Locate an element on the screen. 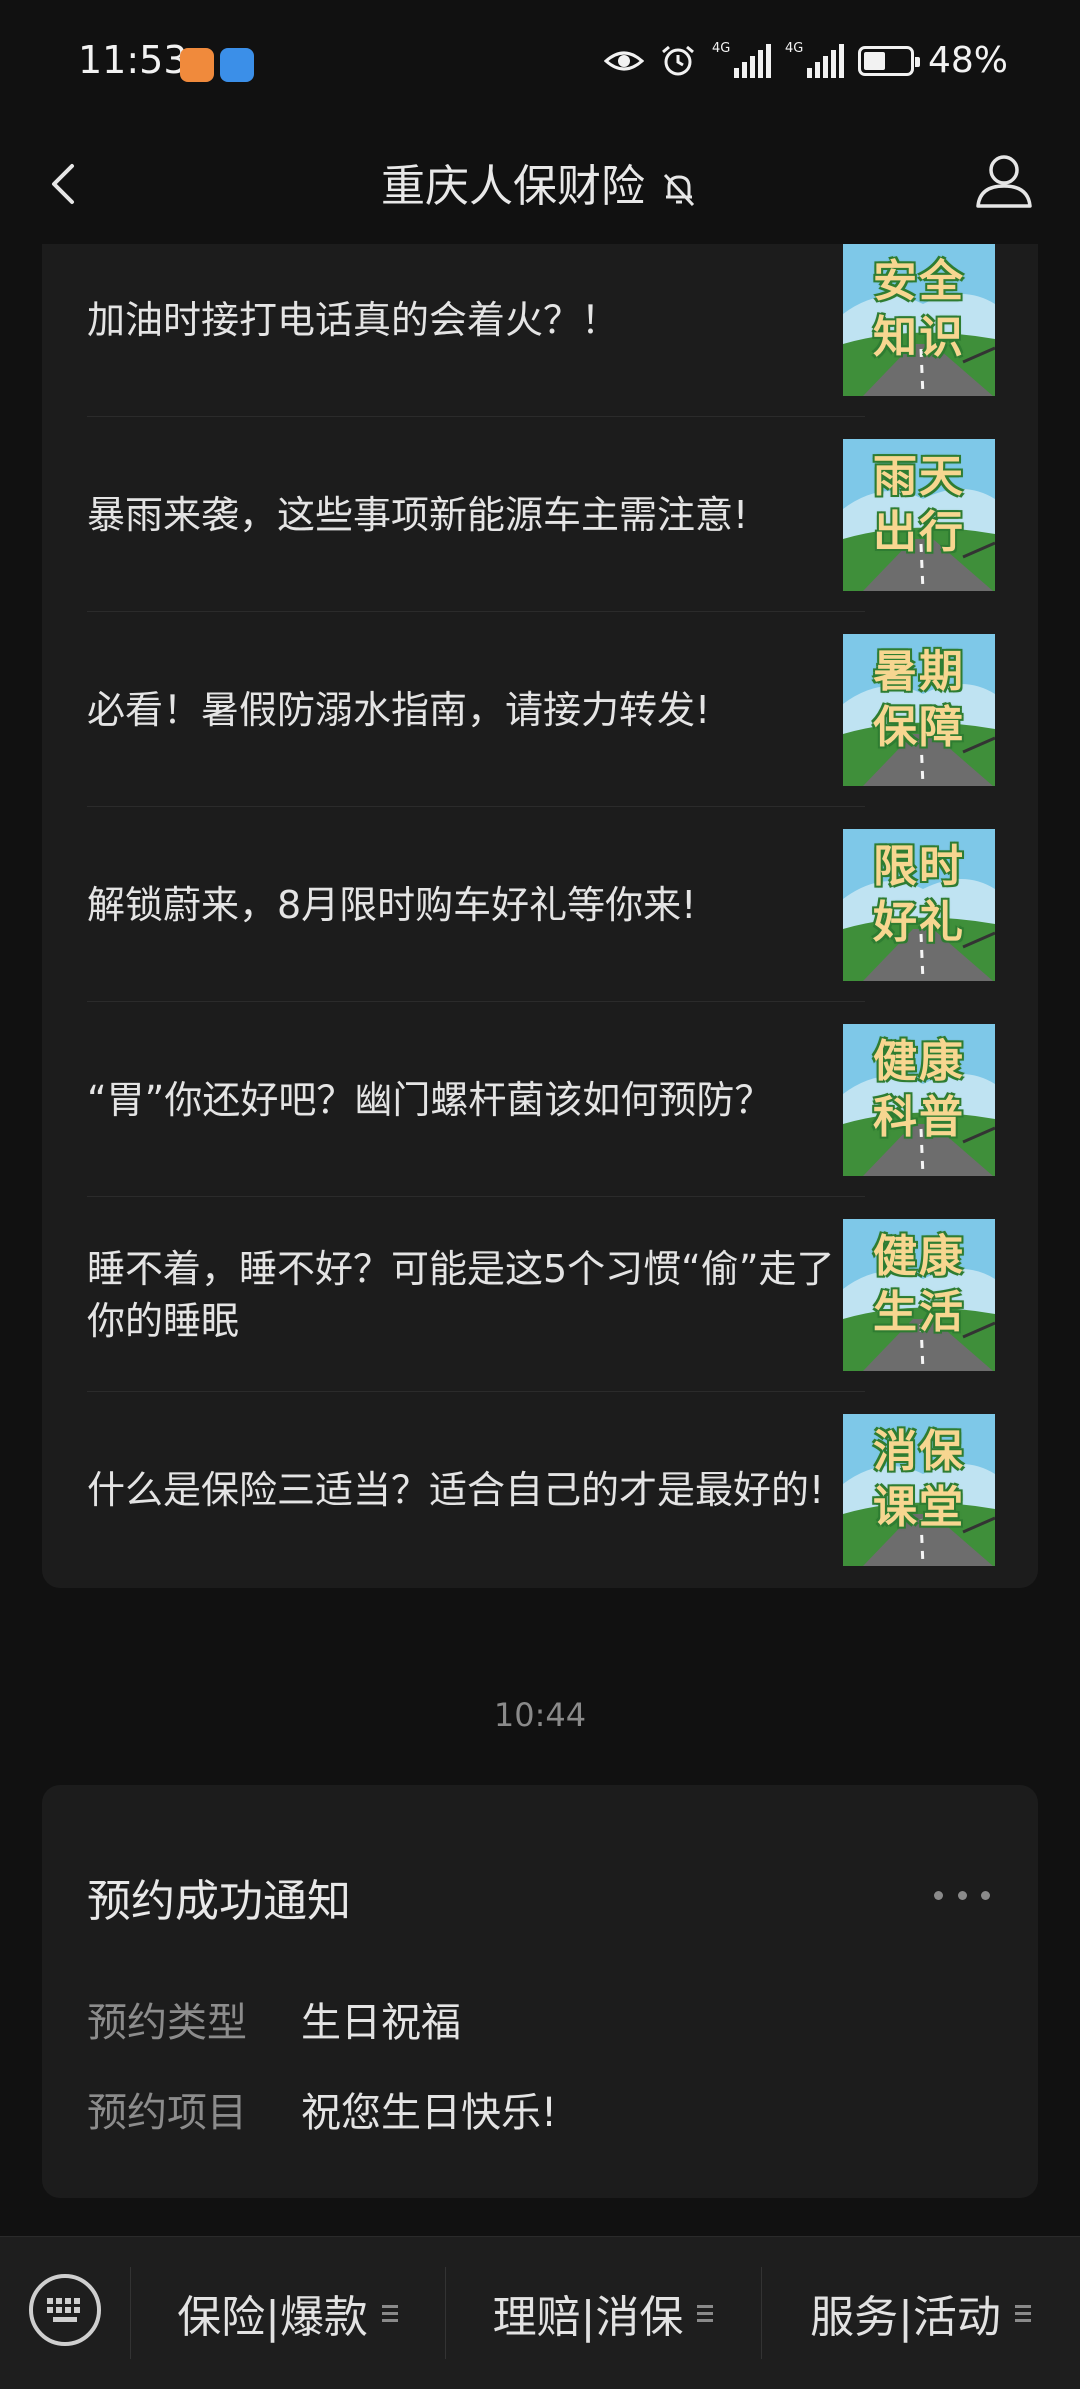  battery-percent: 48% is located at coordinates (967, 60).